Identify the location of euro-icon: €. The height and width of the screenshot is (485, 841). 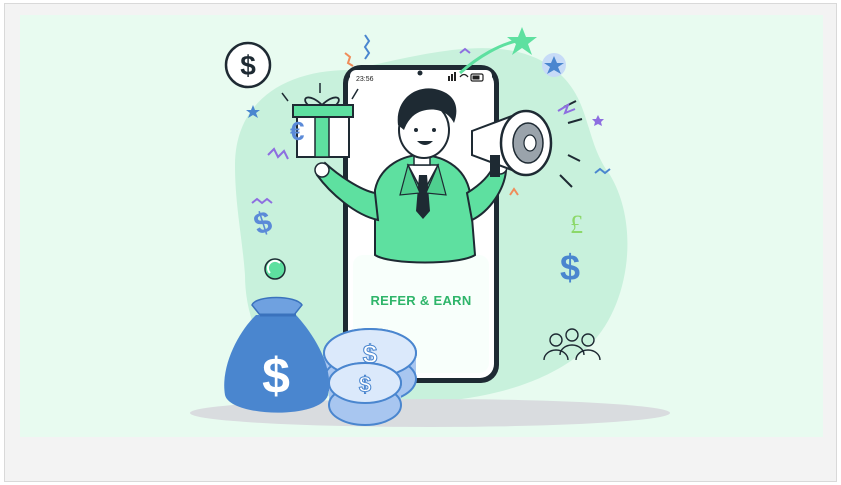
(297, 131).